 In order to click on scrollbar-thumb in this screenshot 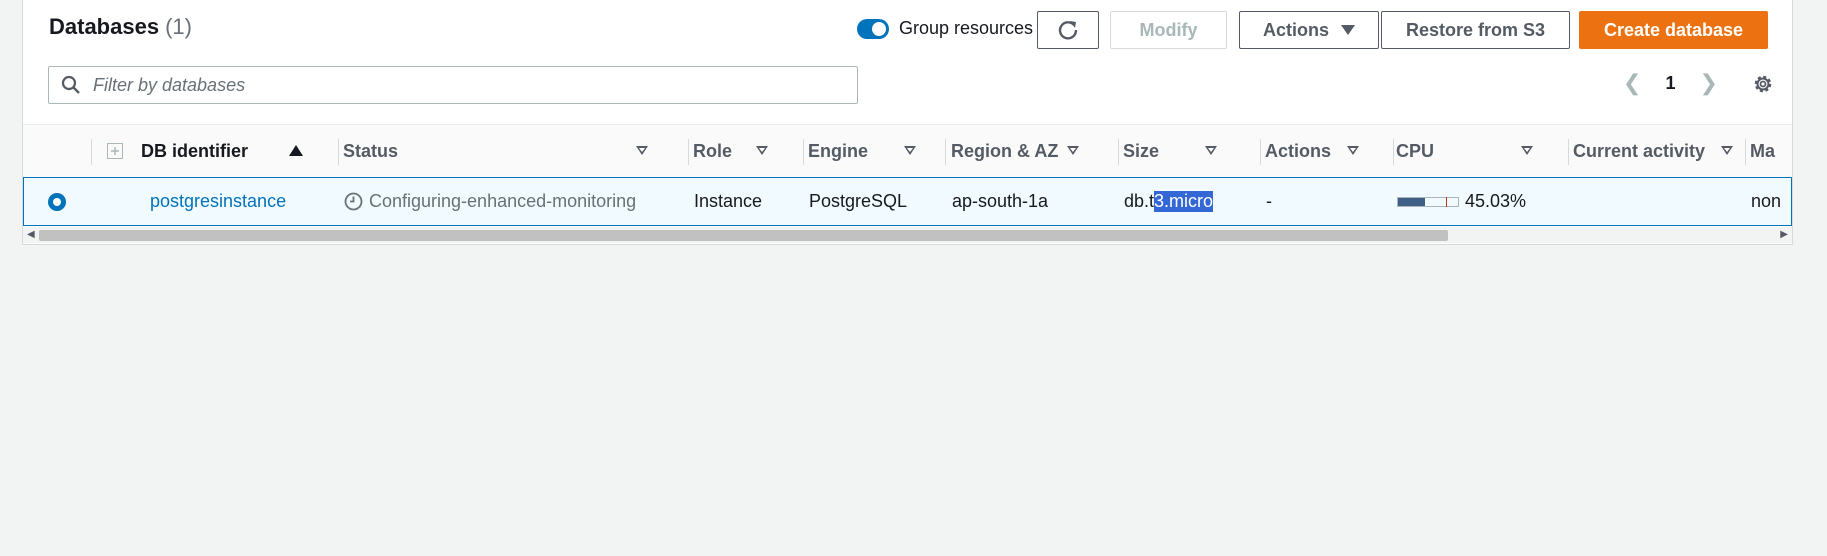, I will do `click(743, 235)`.